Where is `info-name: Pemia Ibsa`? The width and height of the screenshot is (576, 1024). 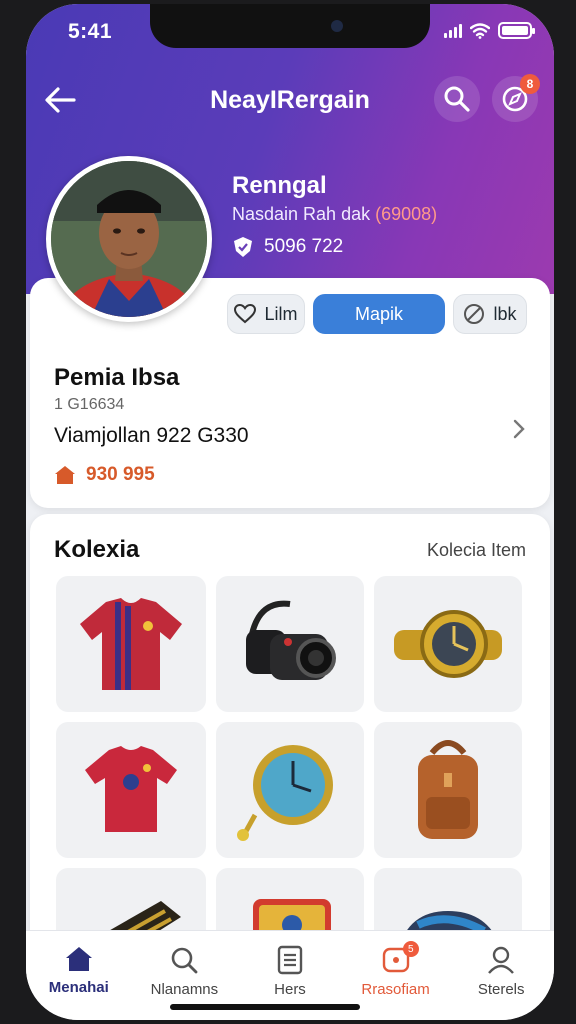
info-name: Pemia Ibsa is located at coordinates (117, 377).